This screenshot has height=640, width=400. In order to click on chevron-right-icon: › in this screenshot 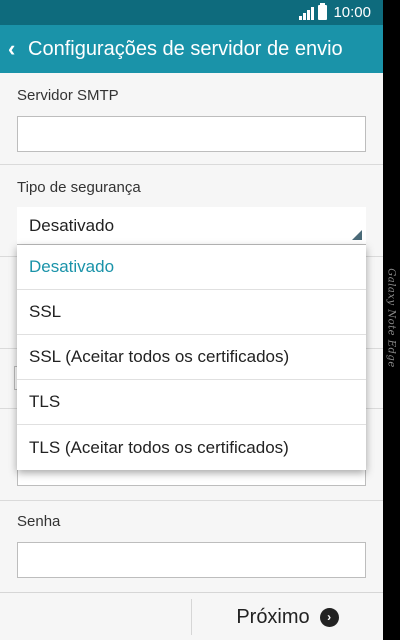, I will do `click(329, 617)`.